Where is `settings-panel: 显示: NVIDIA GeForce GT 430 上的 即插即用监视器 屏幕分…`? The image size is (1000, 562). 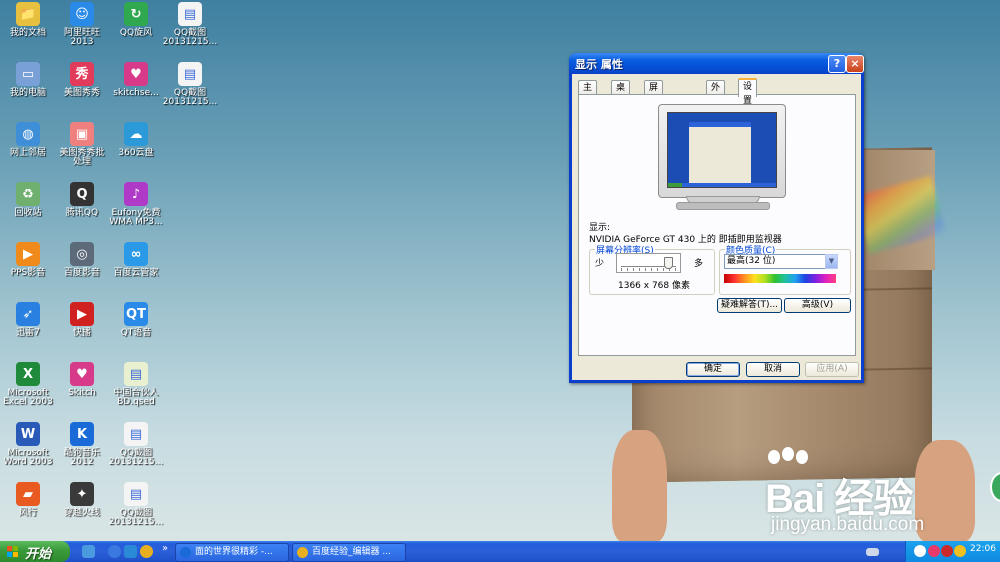
settings-panel: 显示: NVIDIA GeForce GT 430 上的 即插即用监视器 屏幕分… is located at coordinates (717, 225).